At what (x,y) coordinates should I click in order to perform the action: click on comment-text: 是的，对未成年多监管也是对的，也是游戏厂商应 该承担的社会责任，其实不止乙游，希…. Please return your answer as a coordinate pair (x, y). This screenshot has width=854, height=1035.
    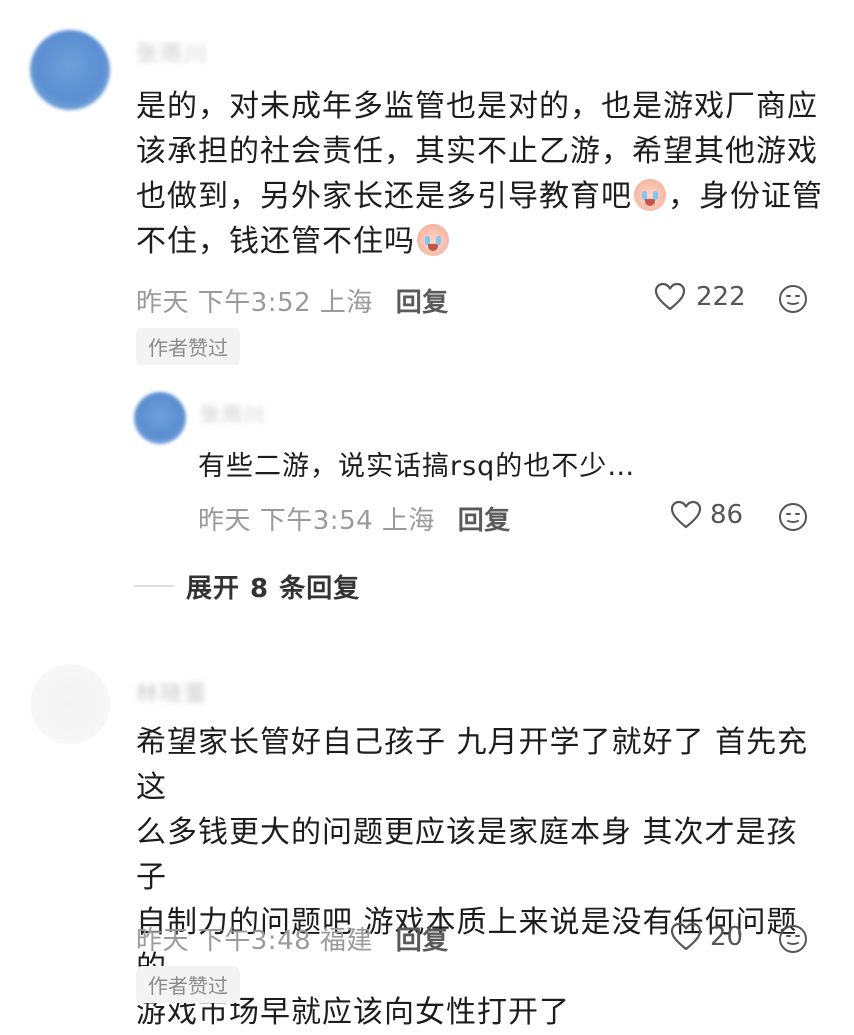
    Looking at the image, I should click on (479, 174).